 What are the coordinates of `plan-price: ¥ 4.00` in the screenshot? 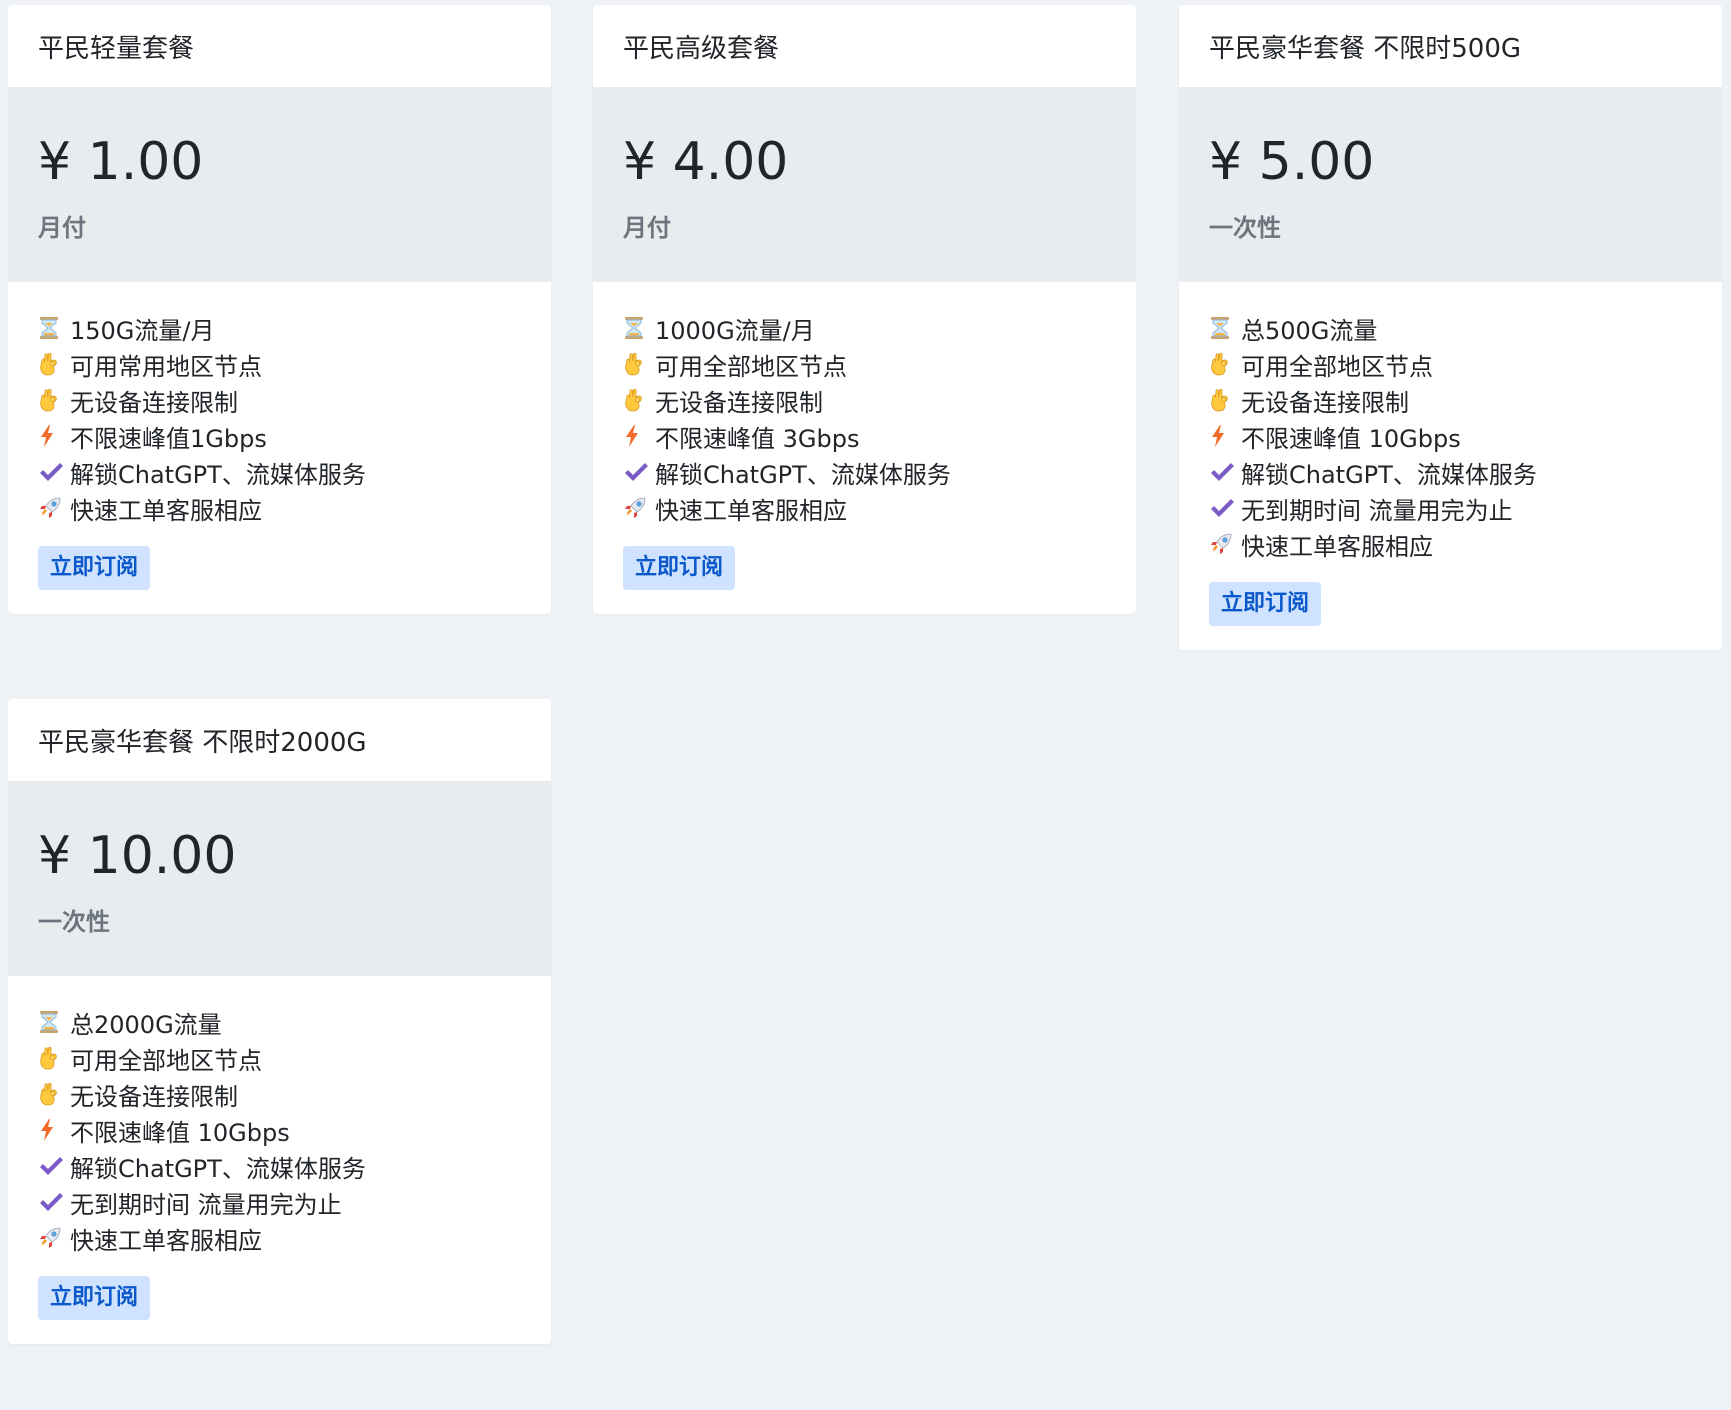 It's located at (706, 162).